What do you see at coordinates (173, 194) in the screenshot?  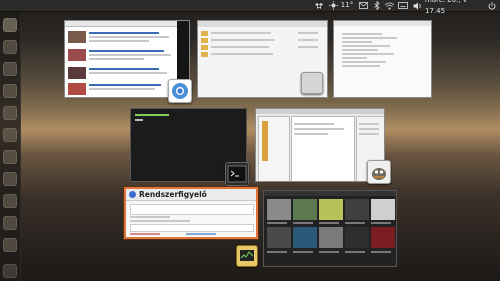 I see `window-title: Rendszerfigyelő` at bounding box center [173, 194].